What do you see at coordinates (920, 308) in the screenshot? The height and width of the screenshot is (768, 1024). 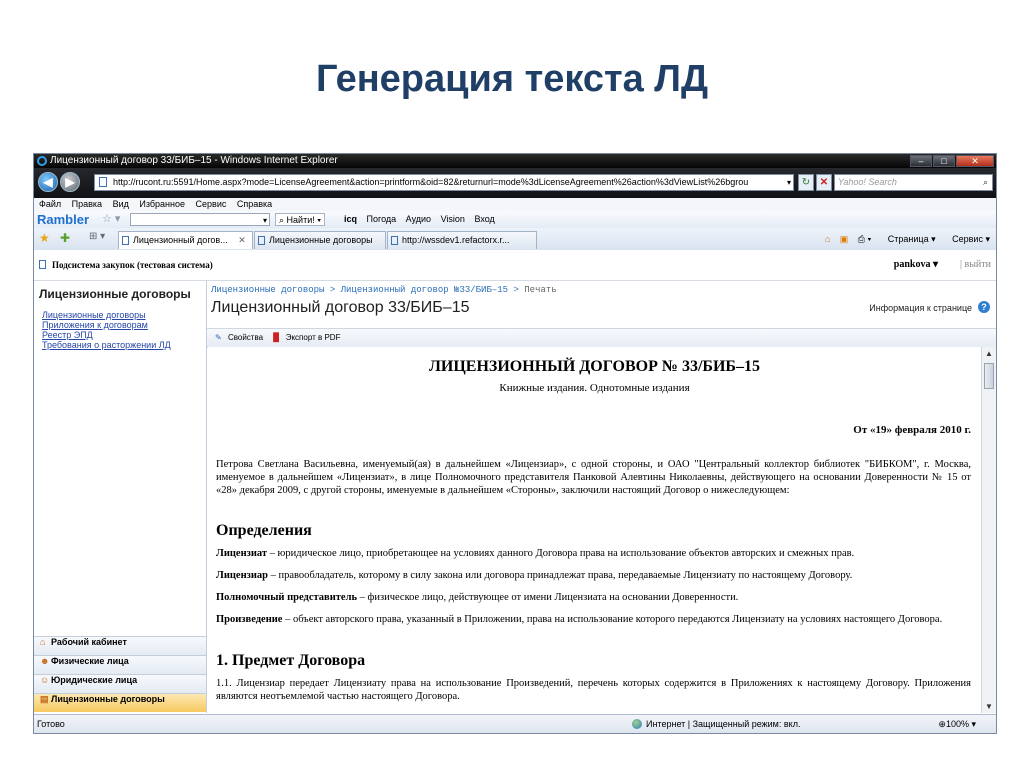 I see `page-info-link: Информация к странице` at bounding box center [920, 308].